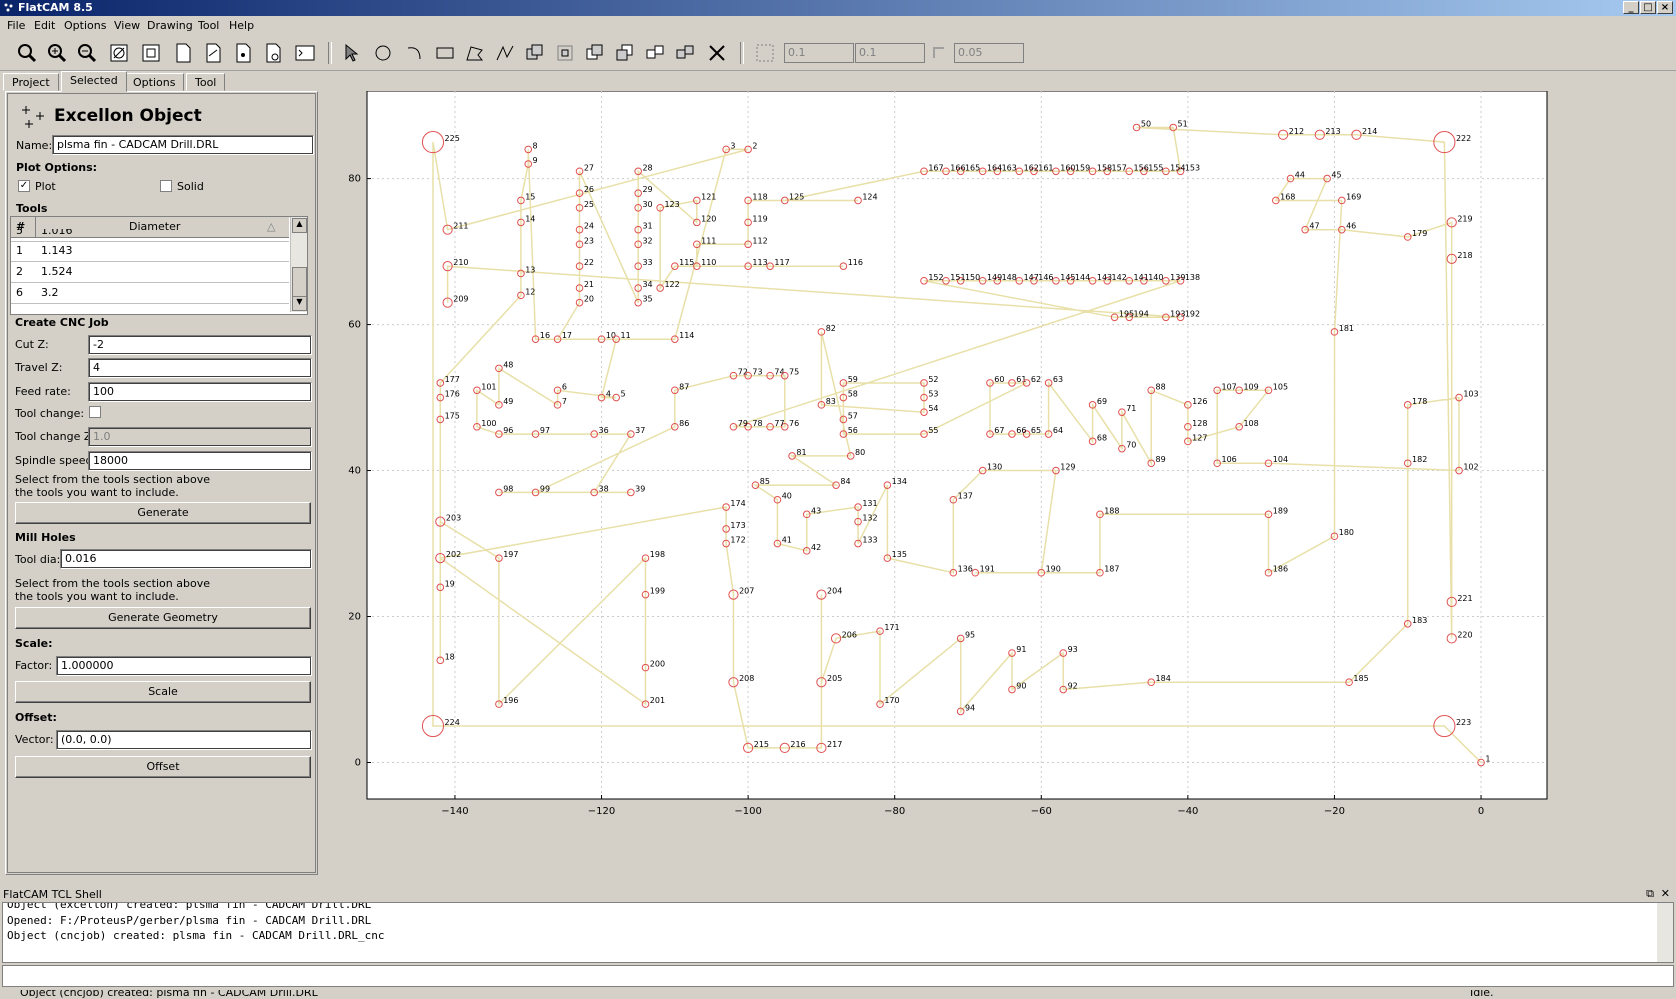 This screenshot has width=1676, height=999. Describe the element at coordinates (163, 513) in the screenshot. I see `generate-button: Generate` at that location.